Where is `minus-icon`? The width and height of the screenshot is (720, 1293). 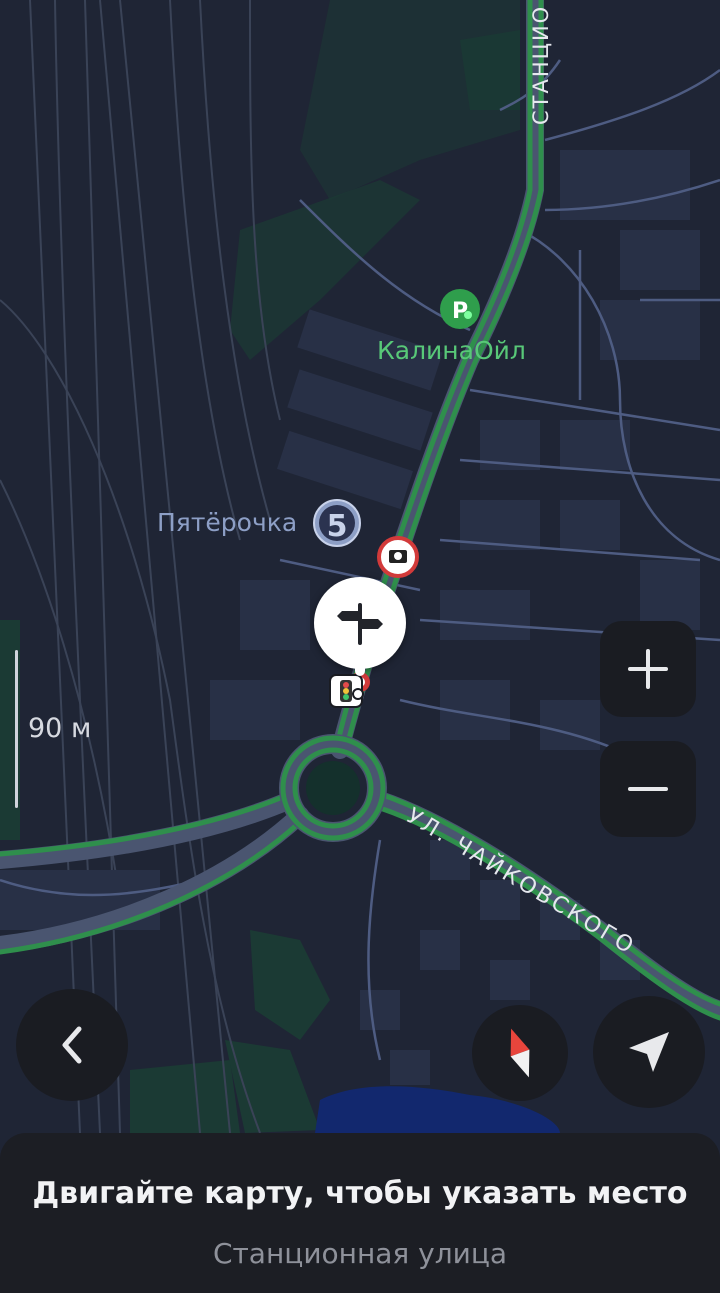 minus-icon is located at coordinates (648, 789).